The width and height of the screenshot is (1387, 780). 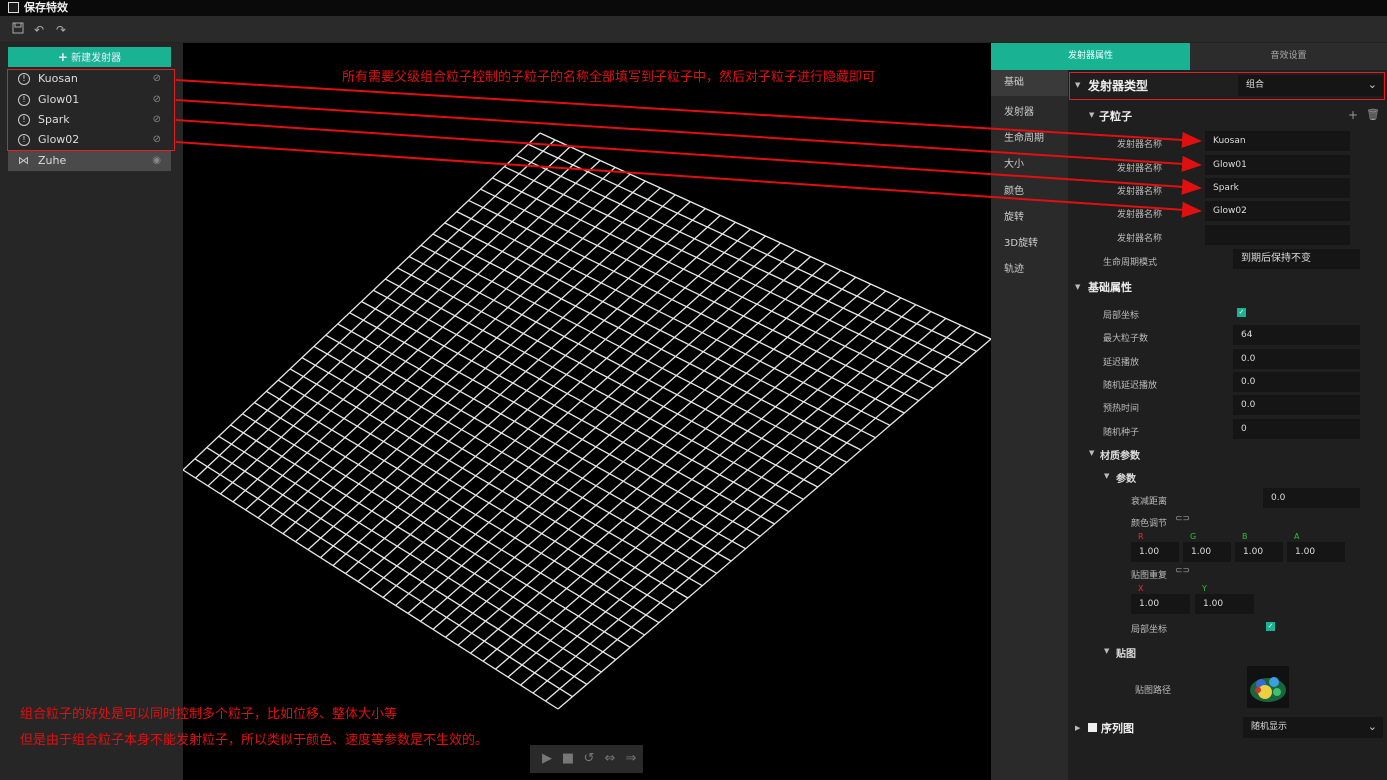 I want to click on annotation-arrows, so click(x=688, y=148).